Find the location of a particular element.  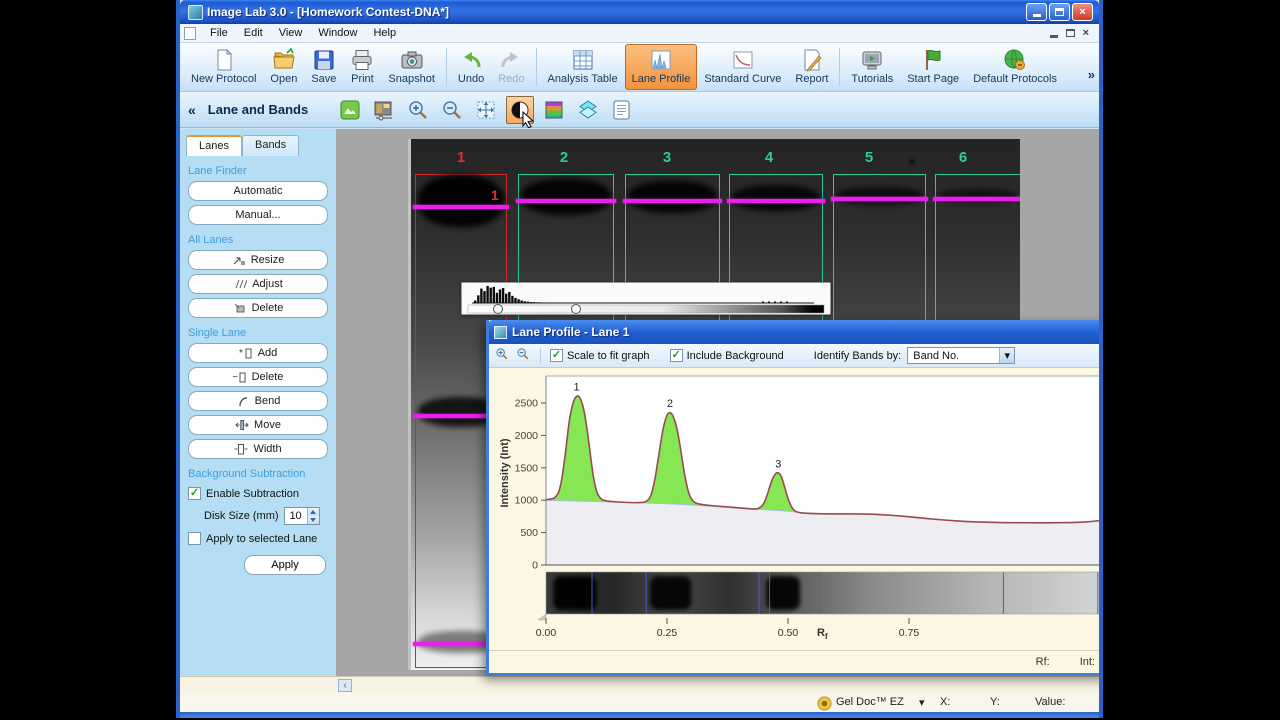

toolbar-overflow-chevron: » is located at coordinates (1091, 74).